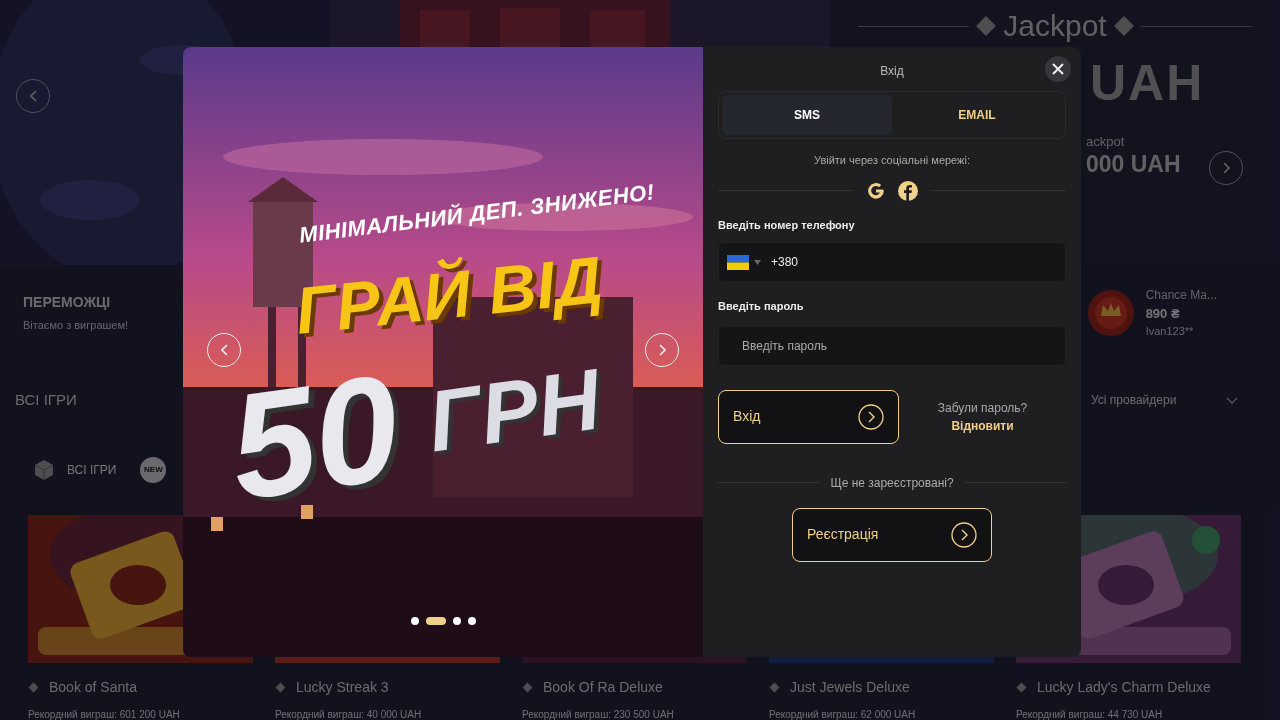  I want to click on game-title: Book Of Ra Deluxe, so click(603, 687).